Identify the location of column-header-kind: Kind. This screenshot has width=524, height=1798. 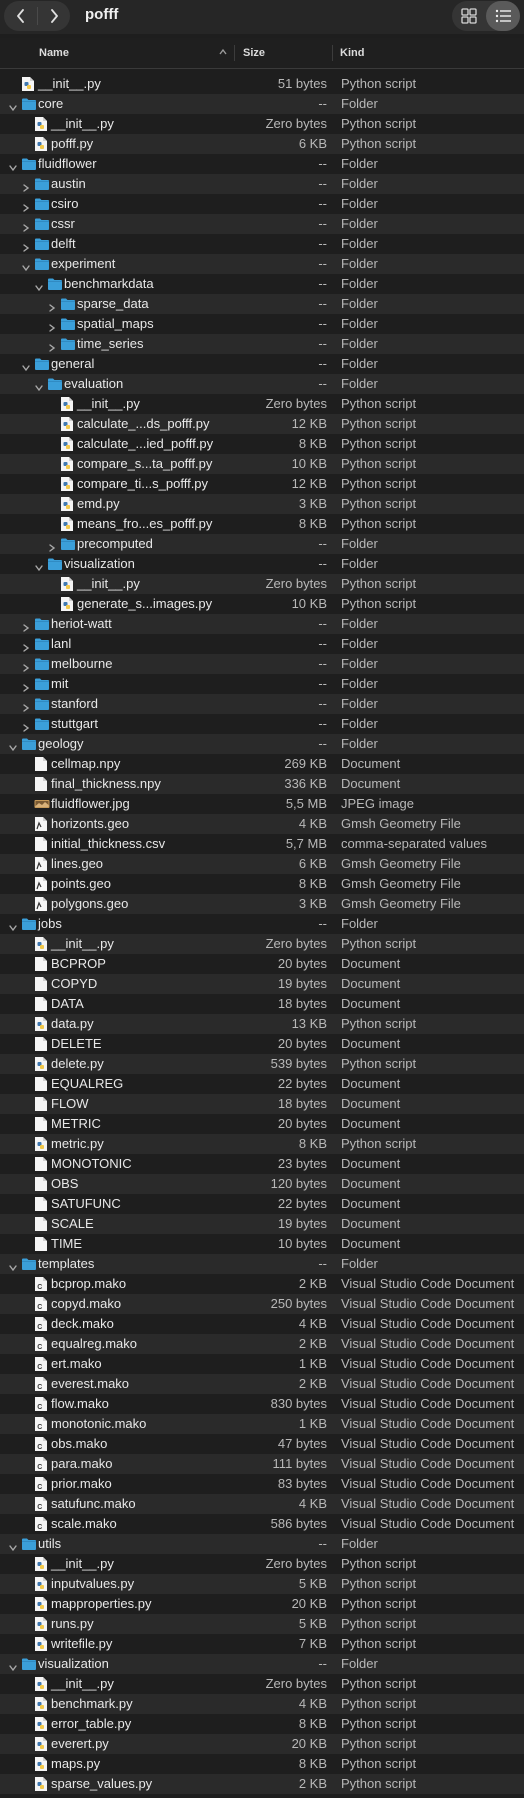
(352, 53).